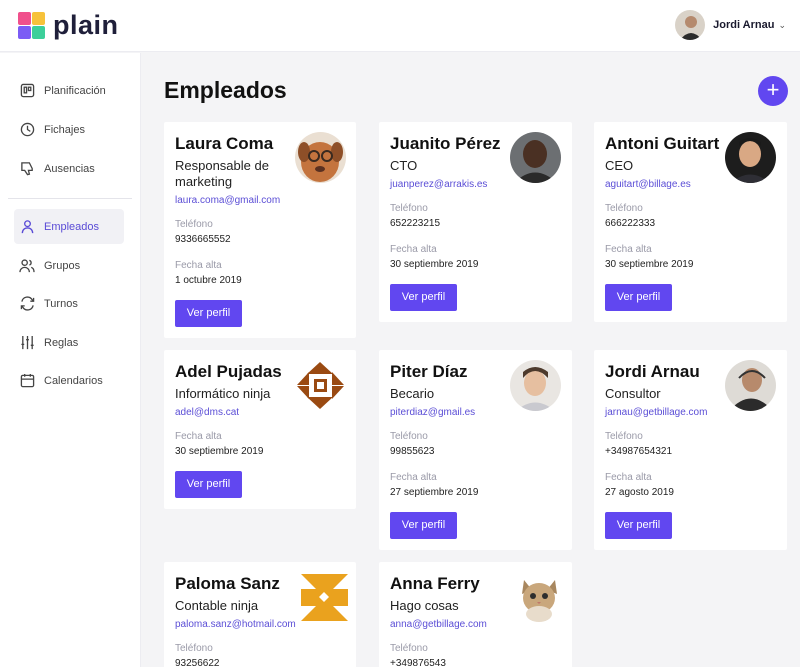  Describe the element at coordinates (435, 583) in the screenshot. I see `employee-name: Anna Ferry` at that location.